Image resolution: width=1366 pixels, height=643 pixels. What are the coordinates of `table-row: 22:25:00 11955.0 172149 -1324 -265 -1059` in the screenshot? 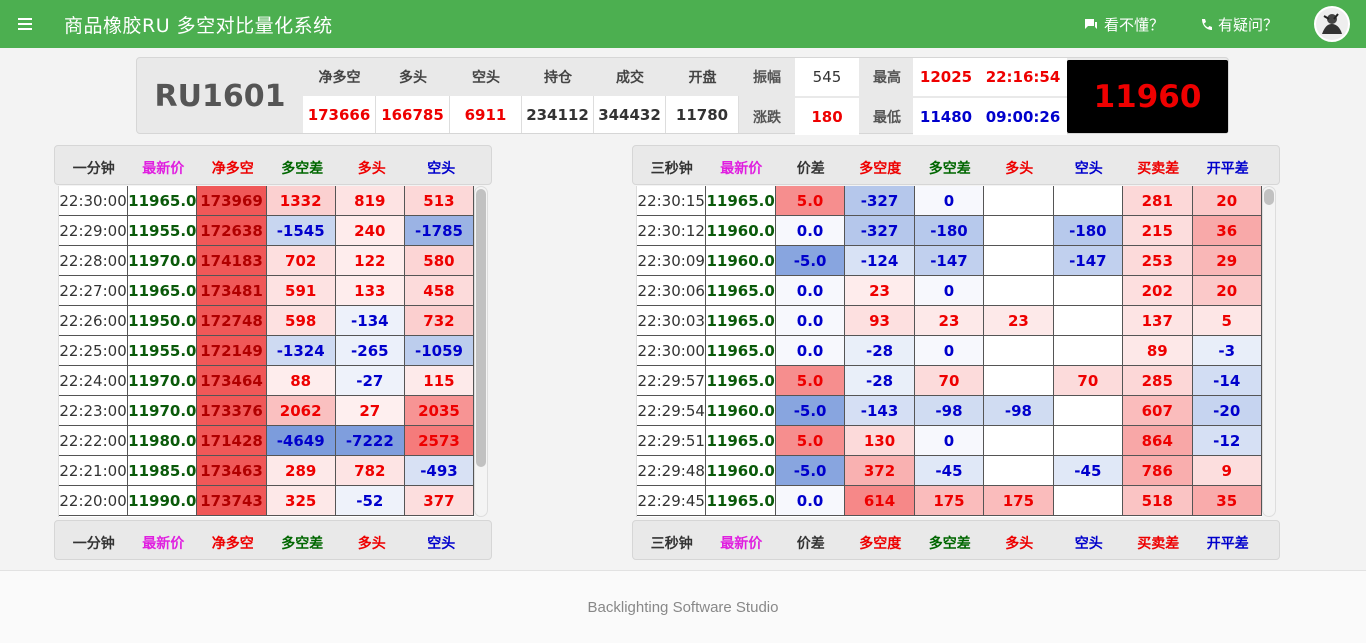 It's located at (267, 351).